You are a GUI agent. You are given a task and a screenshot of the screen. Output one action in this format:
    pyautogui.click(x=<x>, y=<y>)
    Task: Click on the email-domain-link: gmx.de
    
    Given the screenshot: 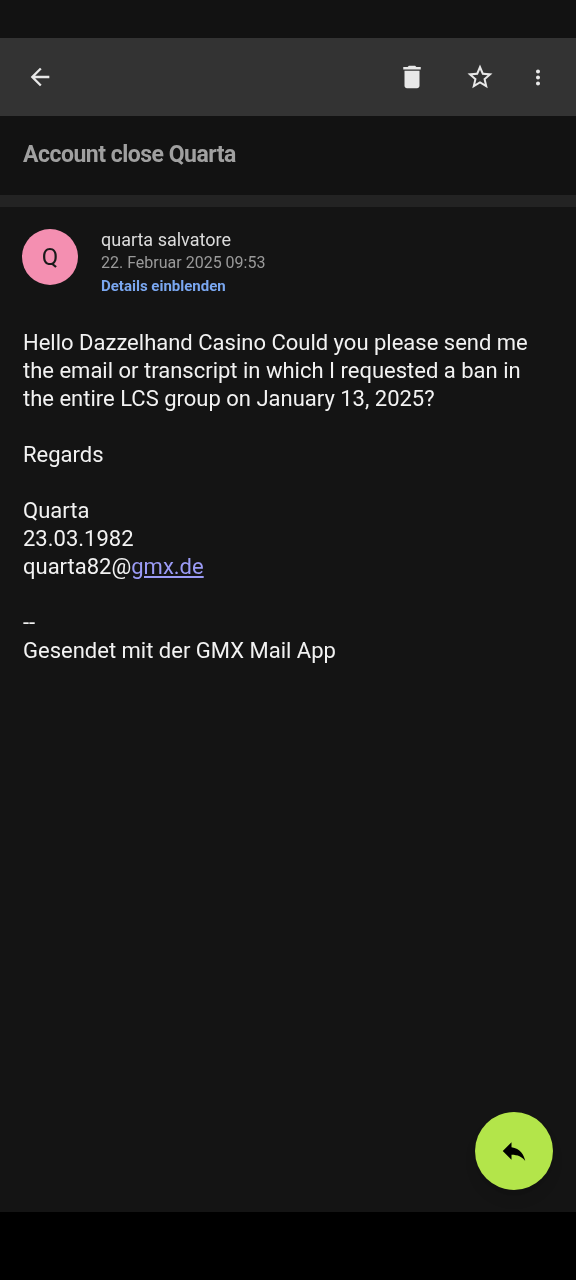 What is the action you would take?
    pyautogui.click(x=167, y=566)
    